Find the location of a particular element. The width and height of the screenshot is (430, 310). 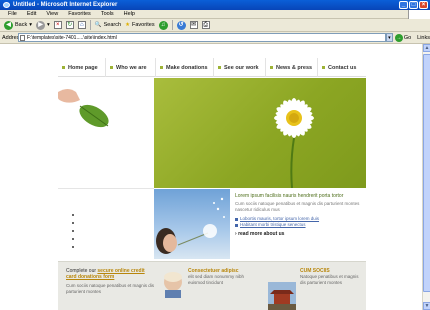

ie-logo-icon is located at coordinates (6, 5).